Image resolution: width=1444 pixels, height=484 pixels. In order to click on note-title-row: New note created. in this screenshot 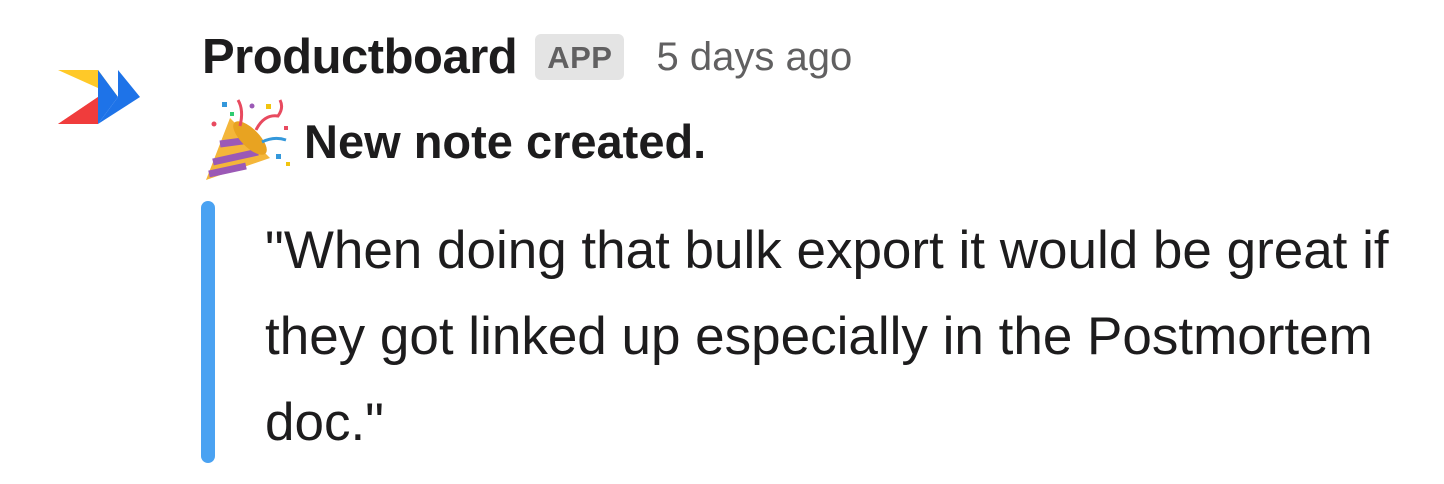, I will do `click(453, 141)`.